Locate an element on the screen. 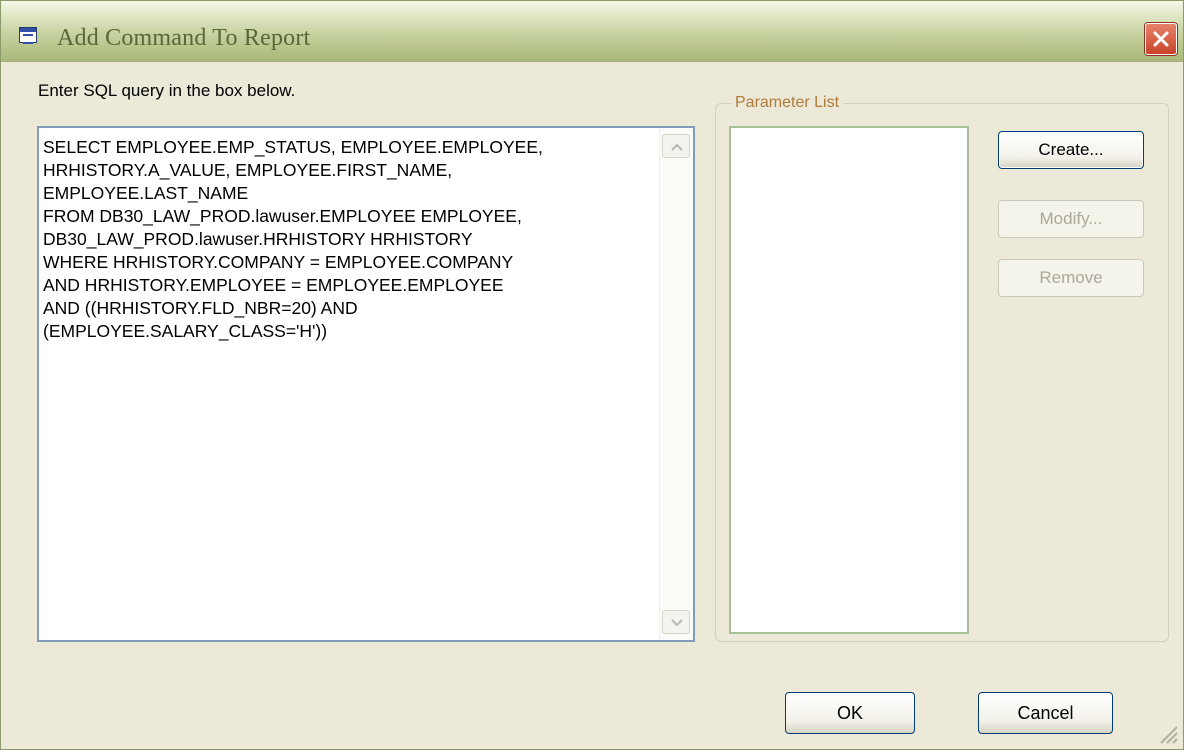 Image resolution: width=1184 pixels, height=750 pixels. scroll-down-button is located at coordinates (676, 622).